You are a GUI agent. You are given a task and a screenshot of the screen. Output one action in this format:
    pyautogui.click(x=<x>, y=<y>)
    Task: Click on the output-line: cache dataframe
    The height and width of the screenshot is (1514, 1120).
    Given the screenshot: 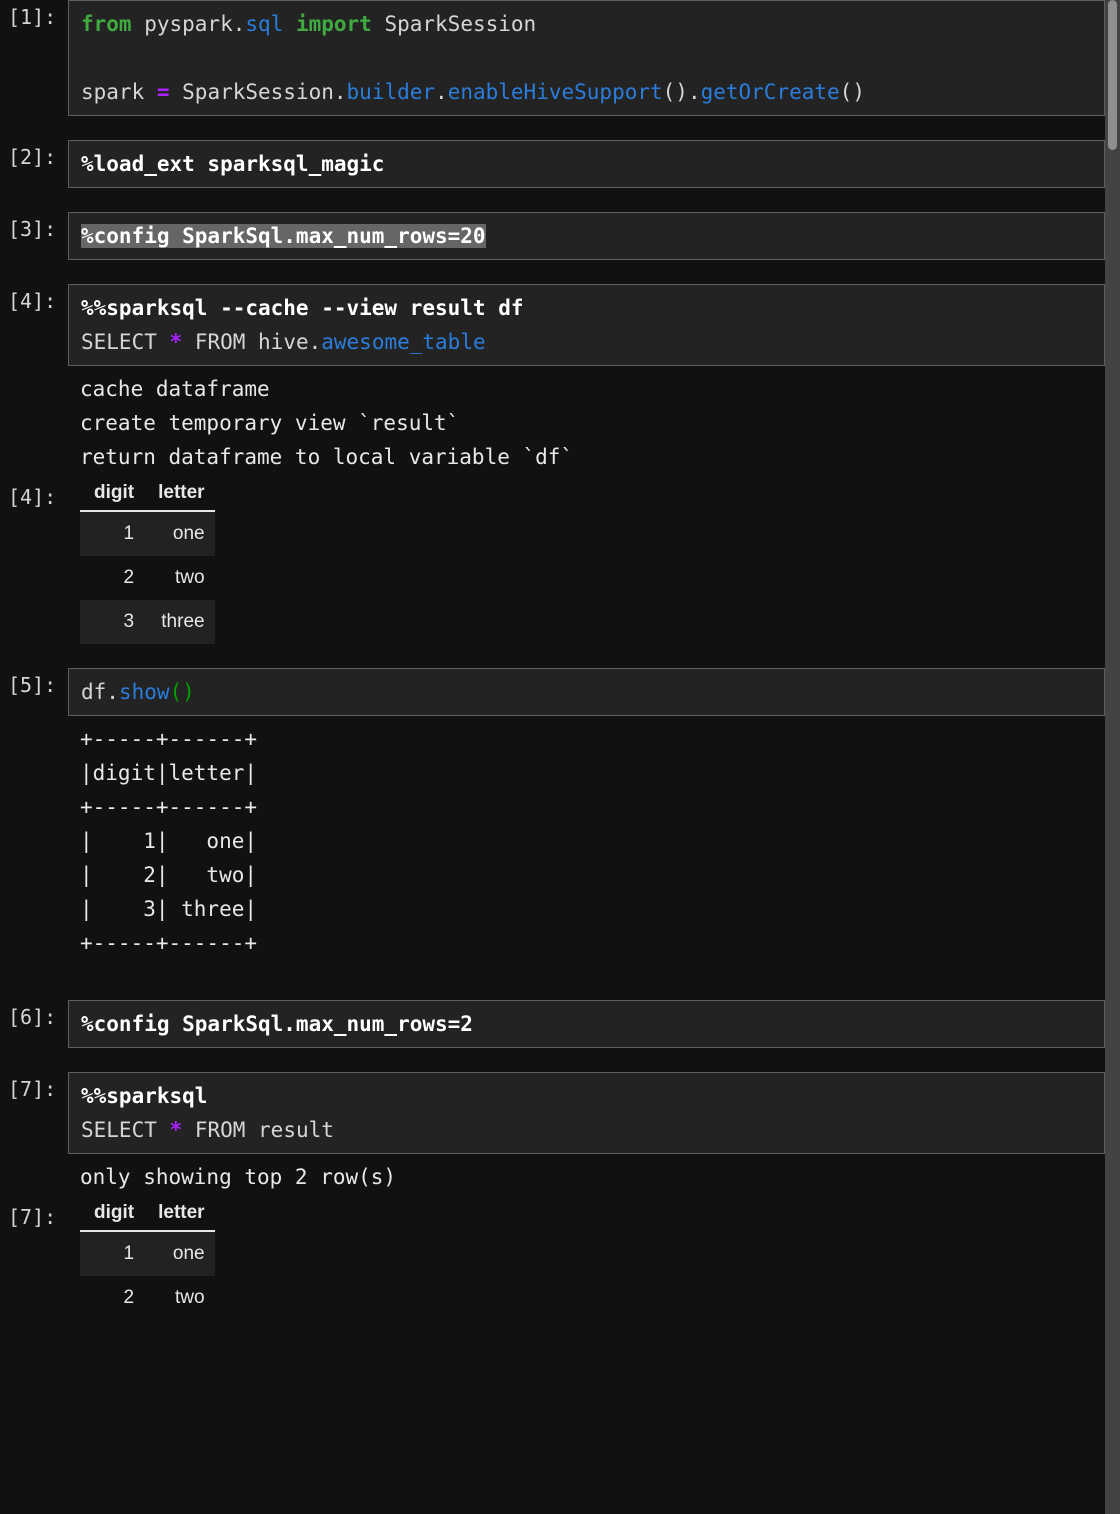 What is the action you would take?
    pyautogui.click(x=175, y=389)
    